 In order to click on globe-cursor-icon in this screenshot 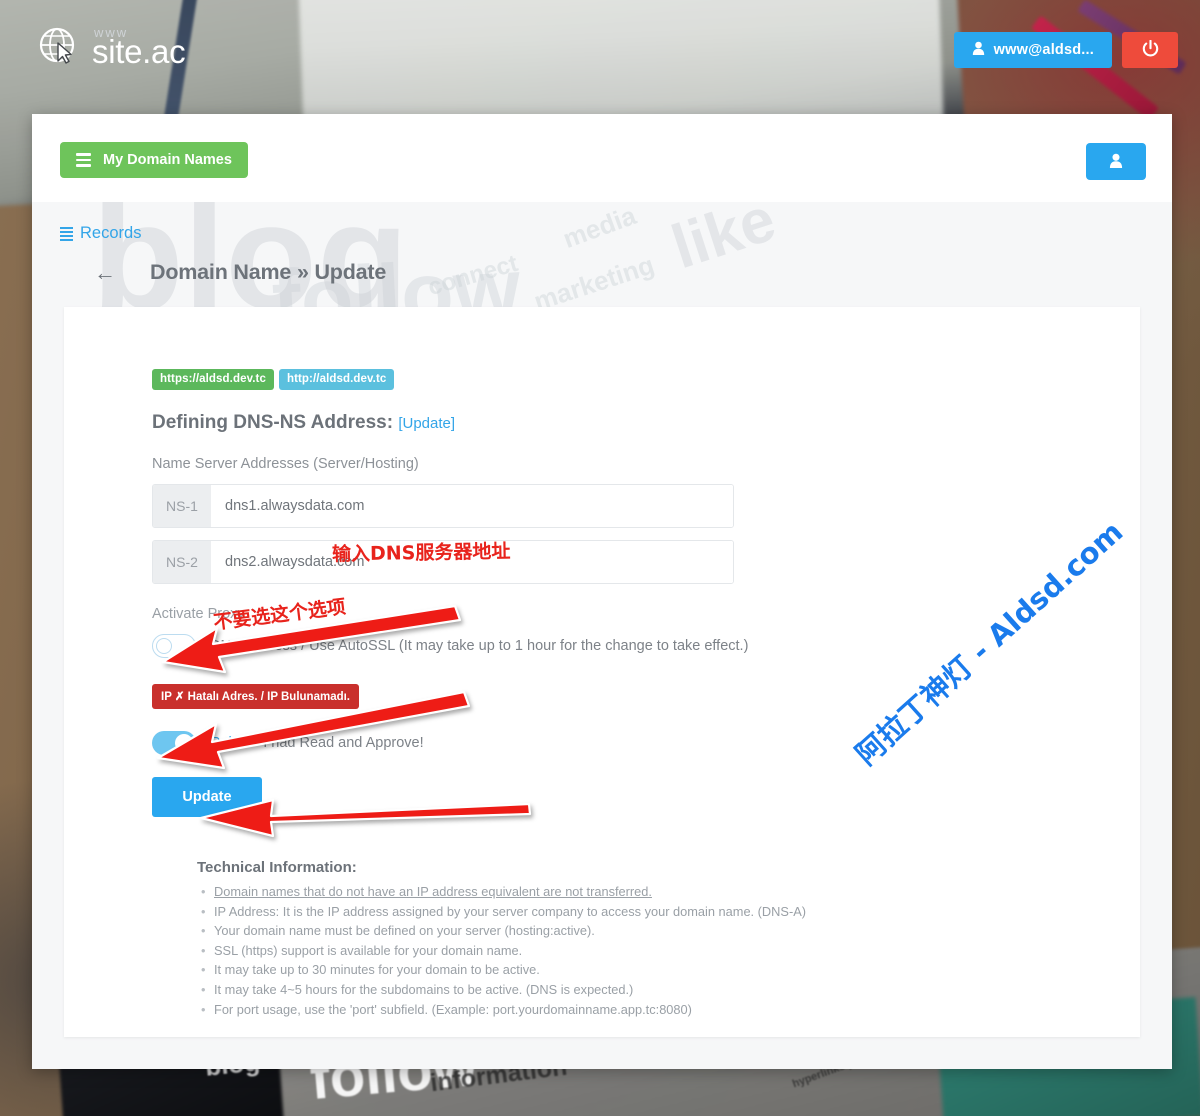, I will do `click(59, 47)`.